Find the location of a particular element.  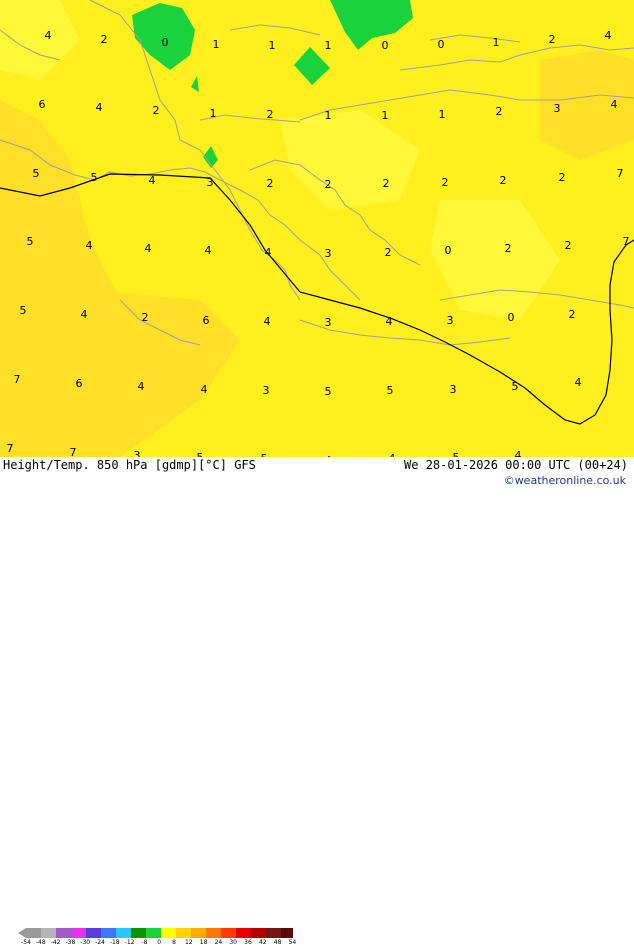

scale-tick-label: -30 is located at coordinates (85, 942).